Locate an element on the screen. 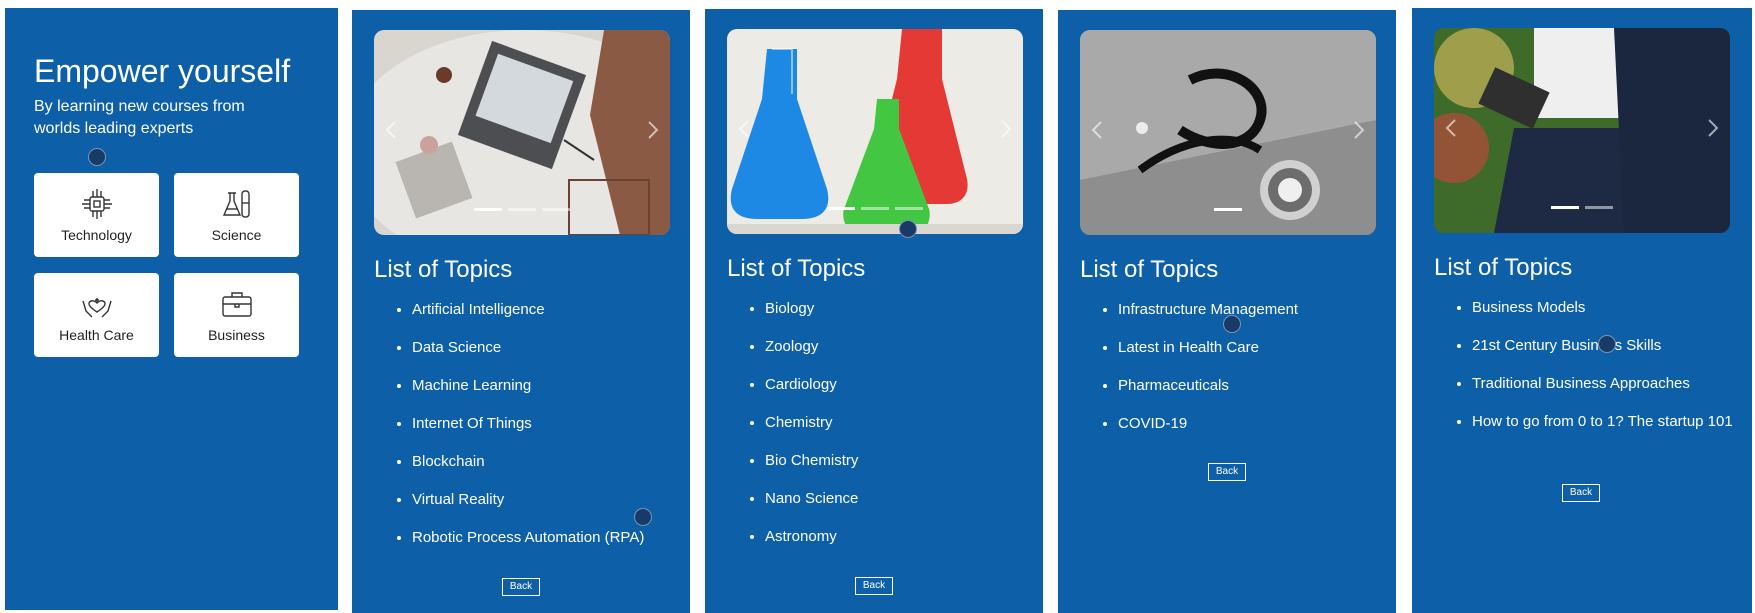 The height and width of the screenshot is (613, 1755). list-item: Nano Science is located at coordinates (915, 499).